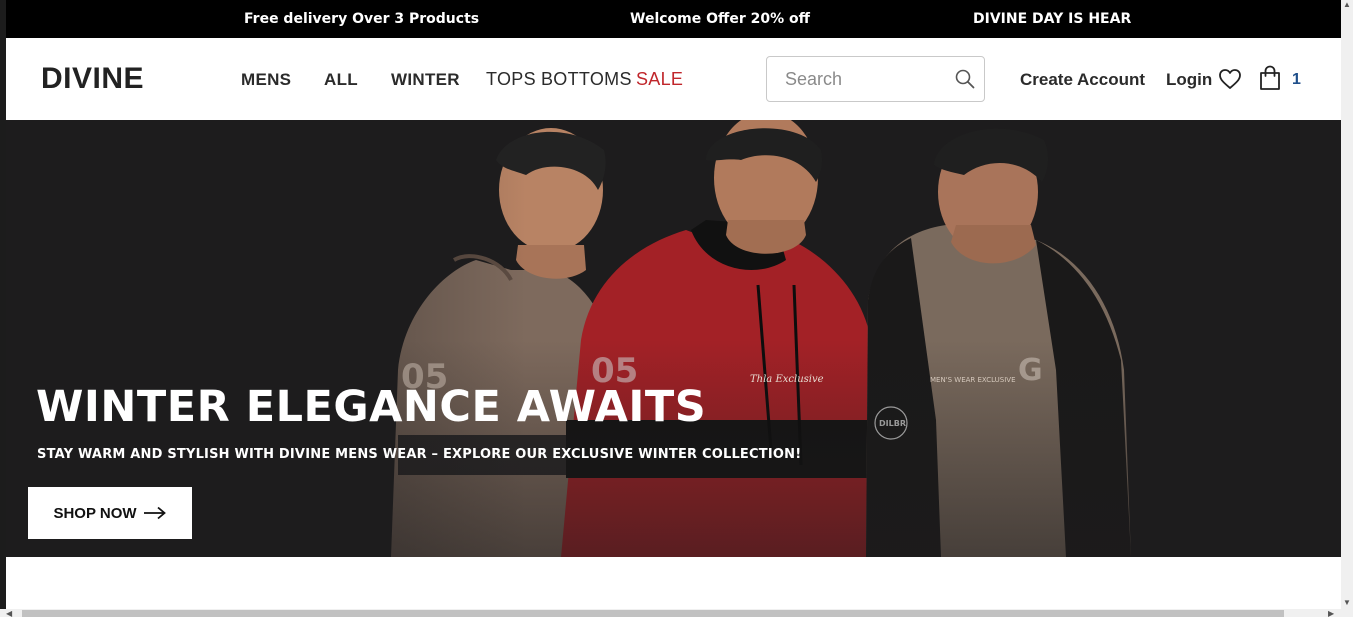 Image resolution: width=1353 pixels, height=617 pixels. I want to click on scroll-right-icon: ▶, so click(1331, 613).